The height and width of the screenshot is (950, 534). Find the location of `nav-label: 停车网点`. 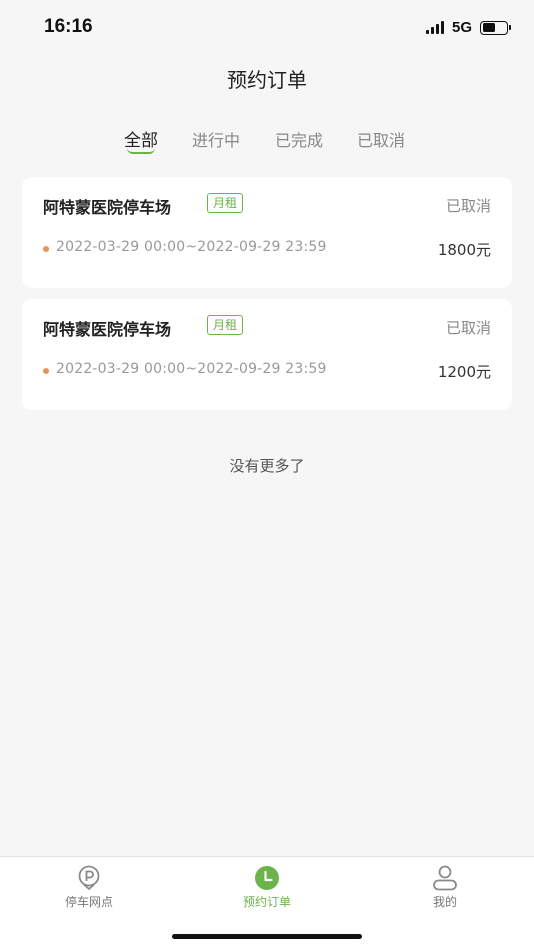

nav-label: 停车网点 is located at coordinates (88, 902).